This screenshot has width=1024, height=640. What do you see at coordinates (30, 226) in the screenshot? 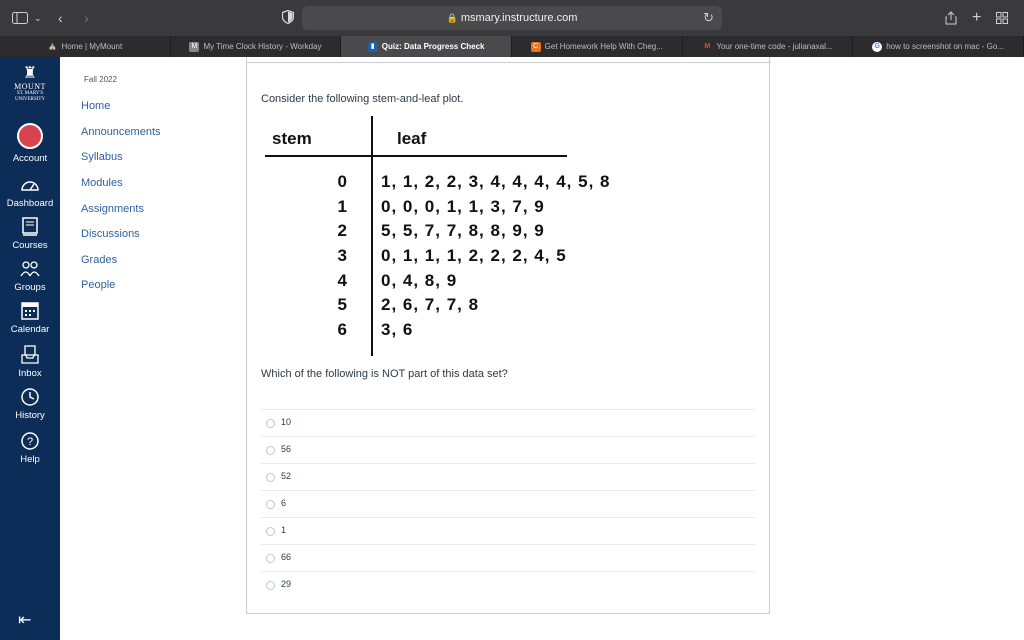
I see `courses-icon` at bounding box center [30, 226].